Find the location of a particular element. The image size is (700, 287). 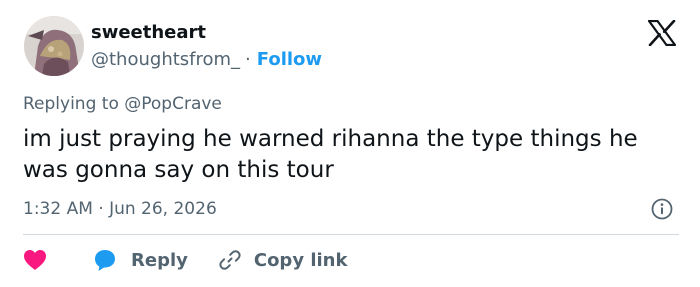

reply-button: Reply is located at coordinates (140, 260).